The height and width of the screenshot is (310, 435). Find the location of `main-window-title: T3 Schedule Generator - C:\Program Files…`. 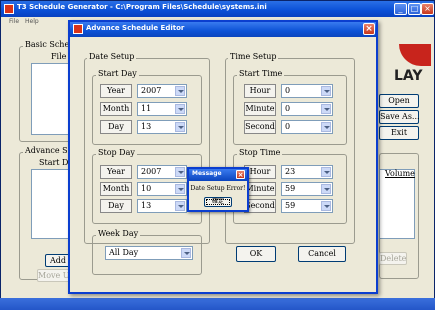

main-window-title: T3 Schedule Generator - C:\Program Files… is located at coordinates (142, 7).